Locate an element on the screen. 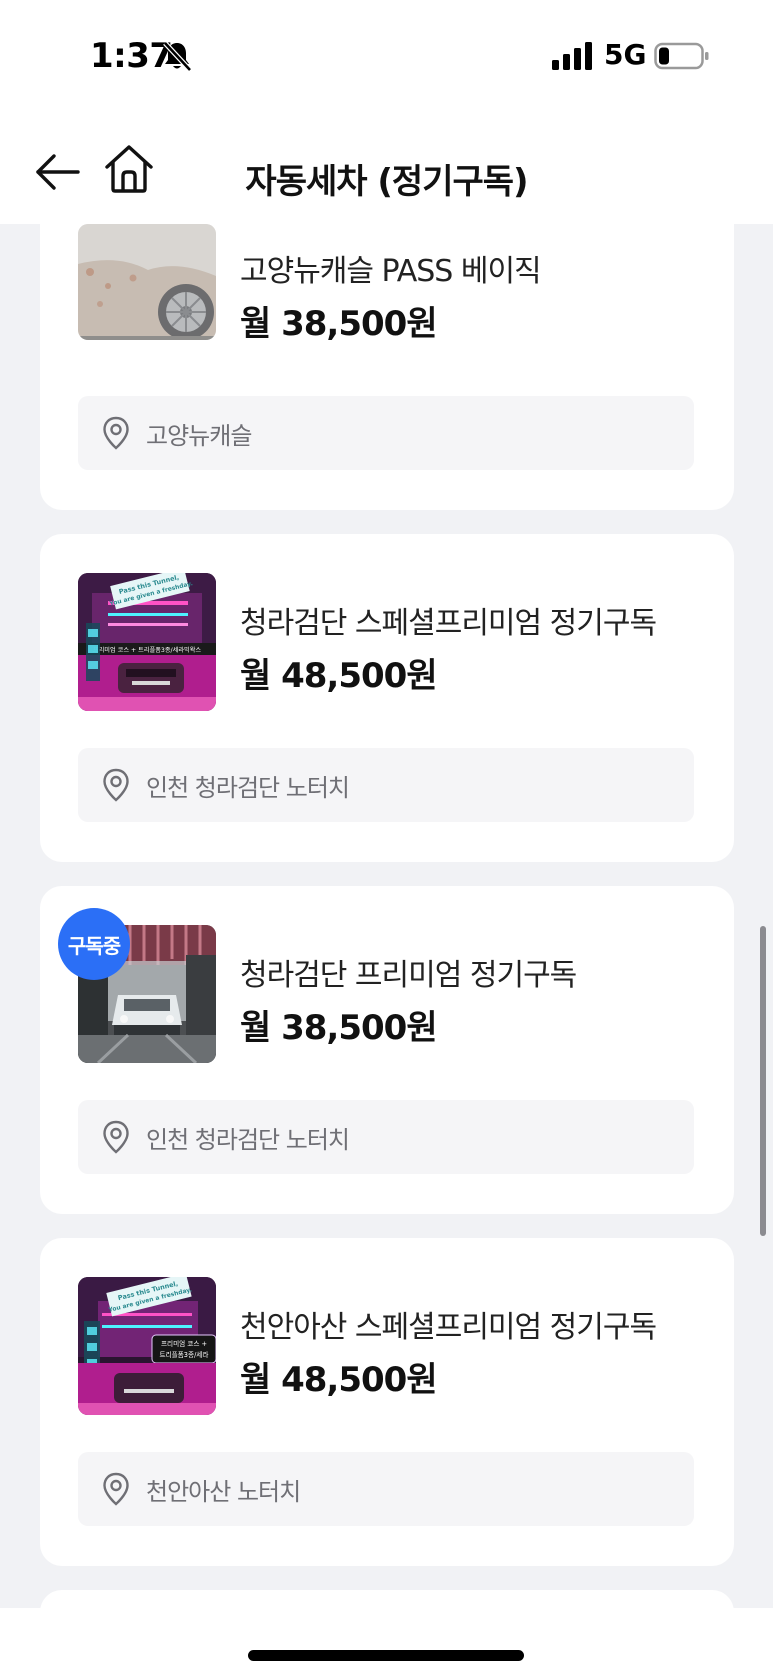 This screenshot has height=1676, width=773. status-bar: 1:37 5G is located at coordinates (386, 56).